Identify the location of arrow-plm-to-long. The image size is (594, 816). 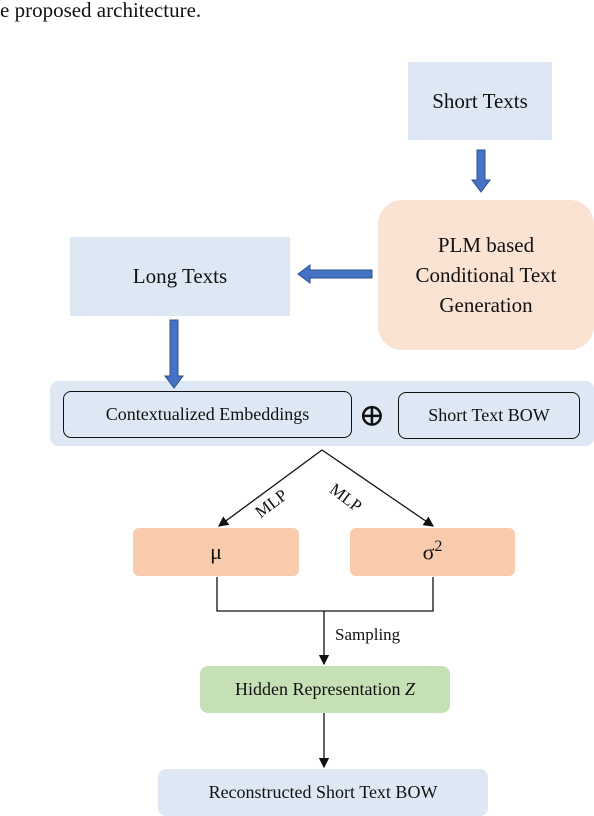
(335, 274).